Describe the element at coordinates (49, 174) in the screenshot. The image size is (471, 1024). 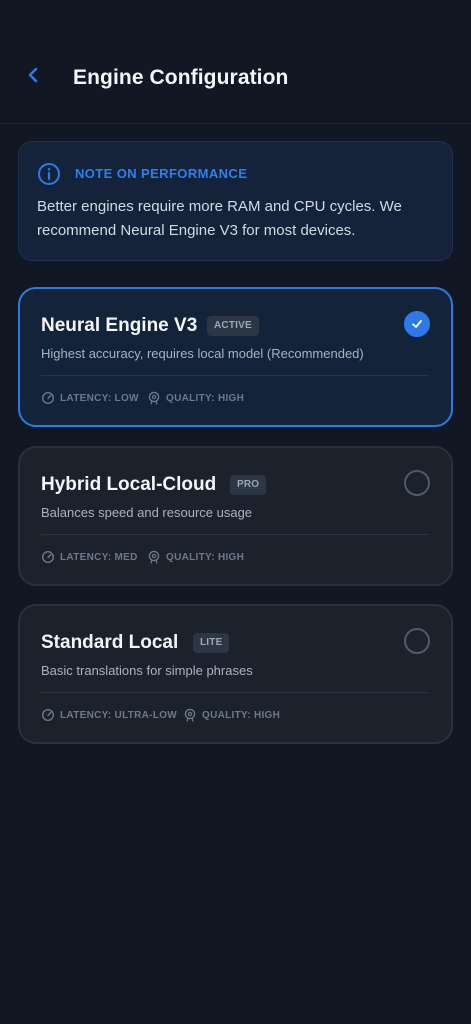
I see `info-icon` at that location.